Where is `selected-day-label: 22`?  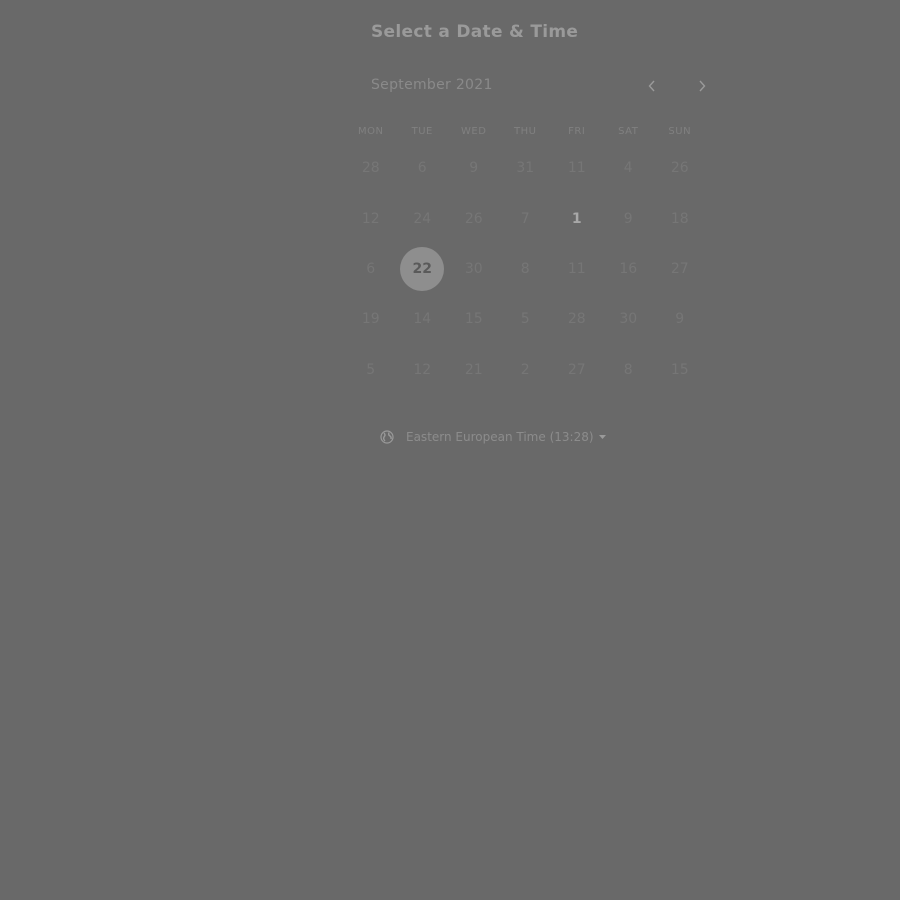 selected-day-label: 22 is located at coordinates (422, 268).